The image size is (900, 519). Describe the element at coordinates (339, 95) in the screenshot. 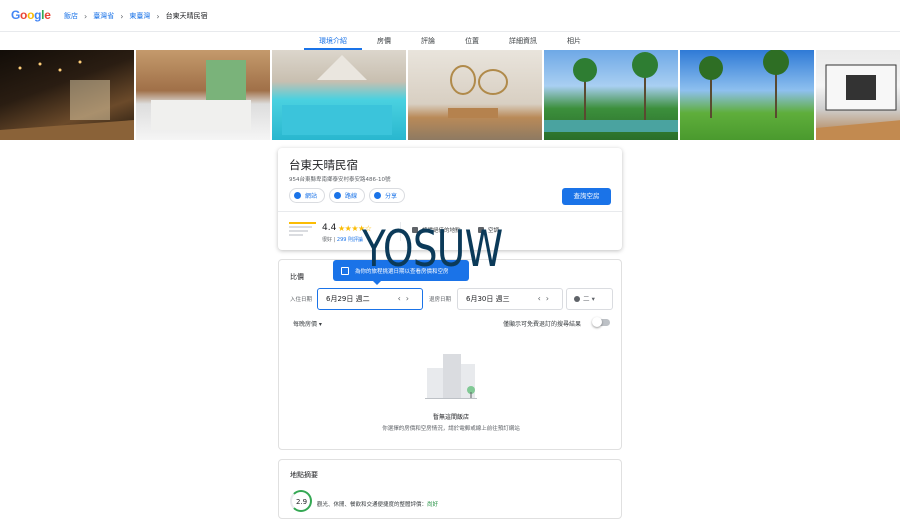

I see `hotel-photo-pool` at that location.